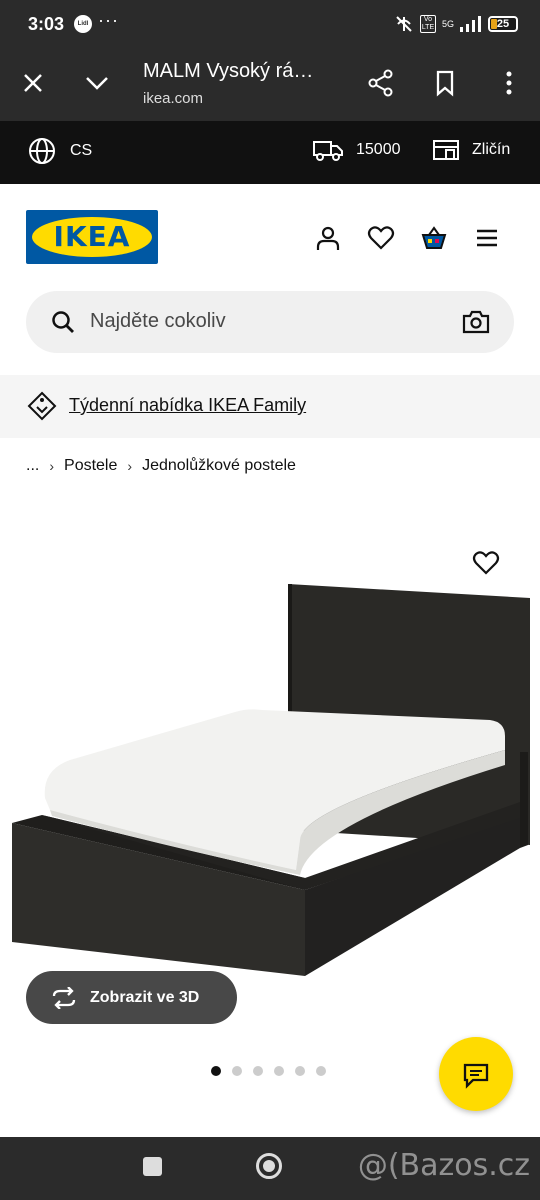 The width and height of the screenshot is (540, 1200). Describe the element at coordinates (434, 238) in the screenshot. I see `basket-icon` at that location.